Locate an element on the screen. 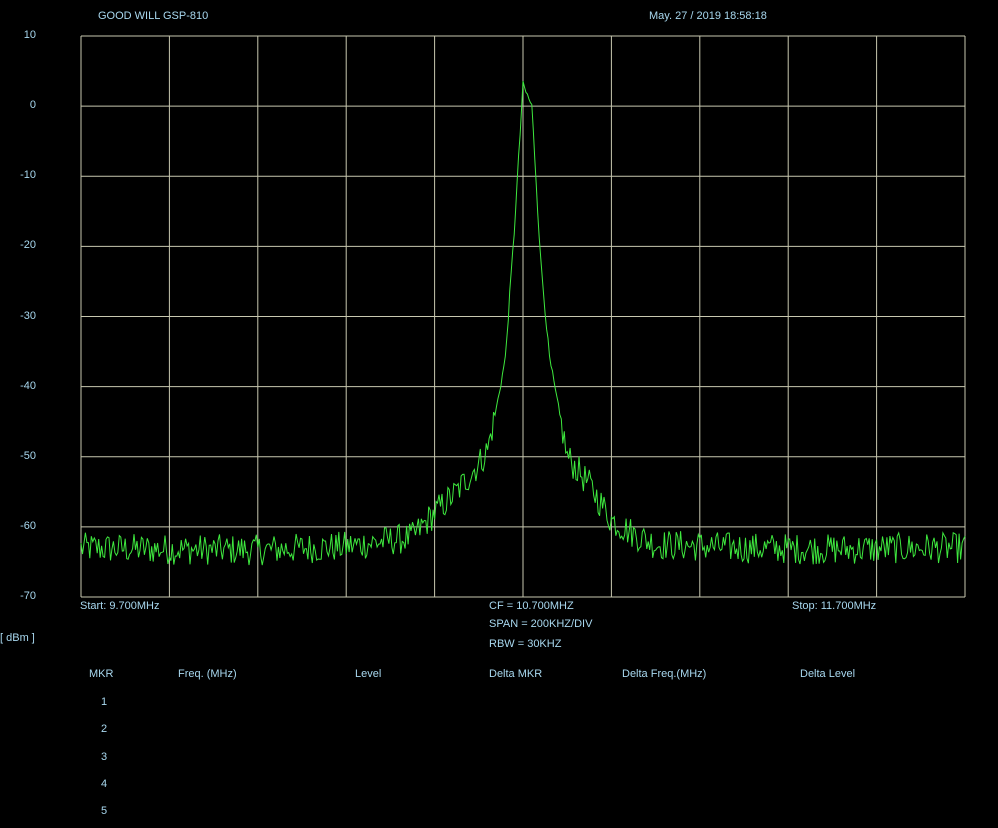 Image resolution: width=998 pixels, height=828 pixels. y-unit-label: [ dBm ] is located at coordinates (17, 638).